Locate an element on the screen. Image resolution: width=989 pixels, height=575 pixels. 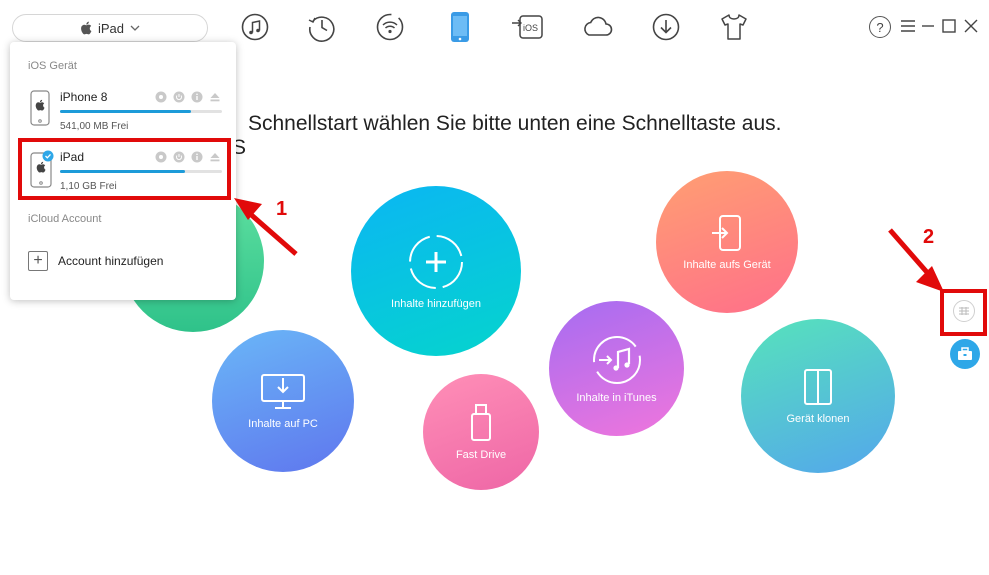
history-icon is located at coordinates (322, 27).